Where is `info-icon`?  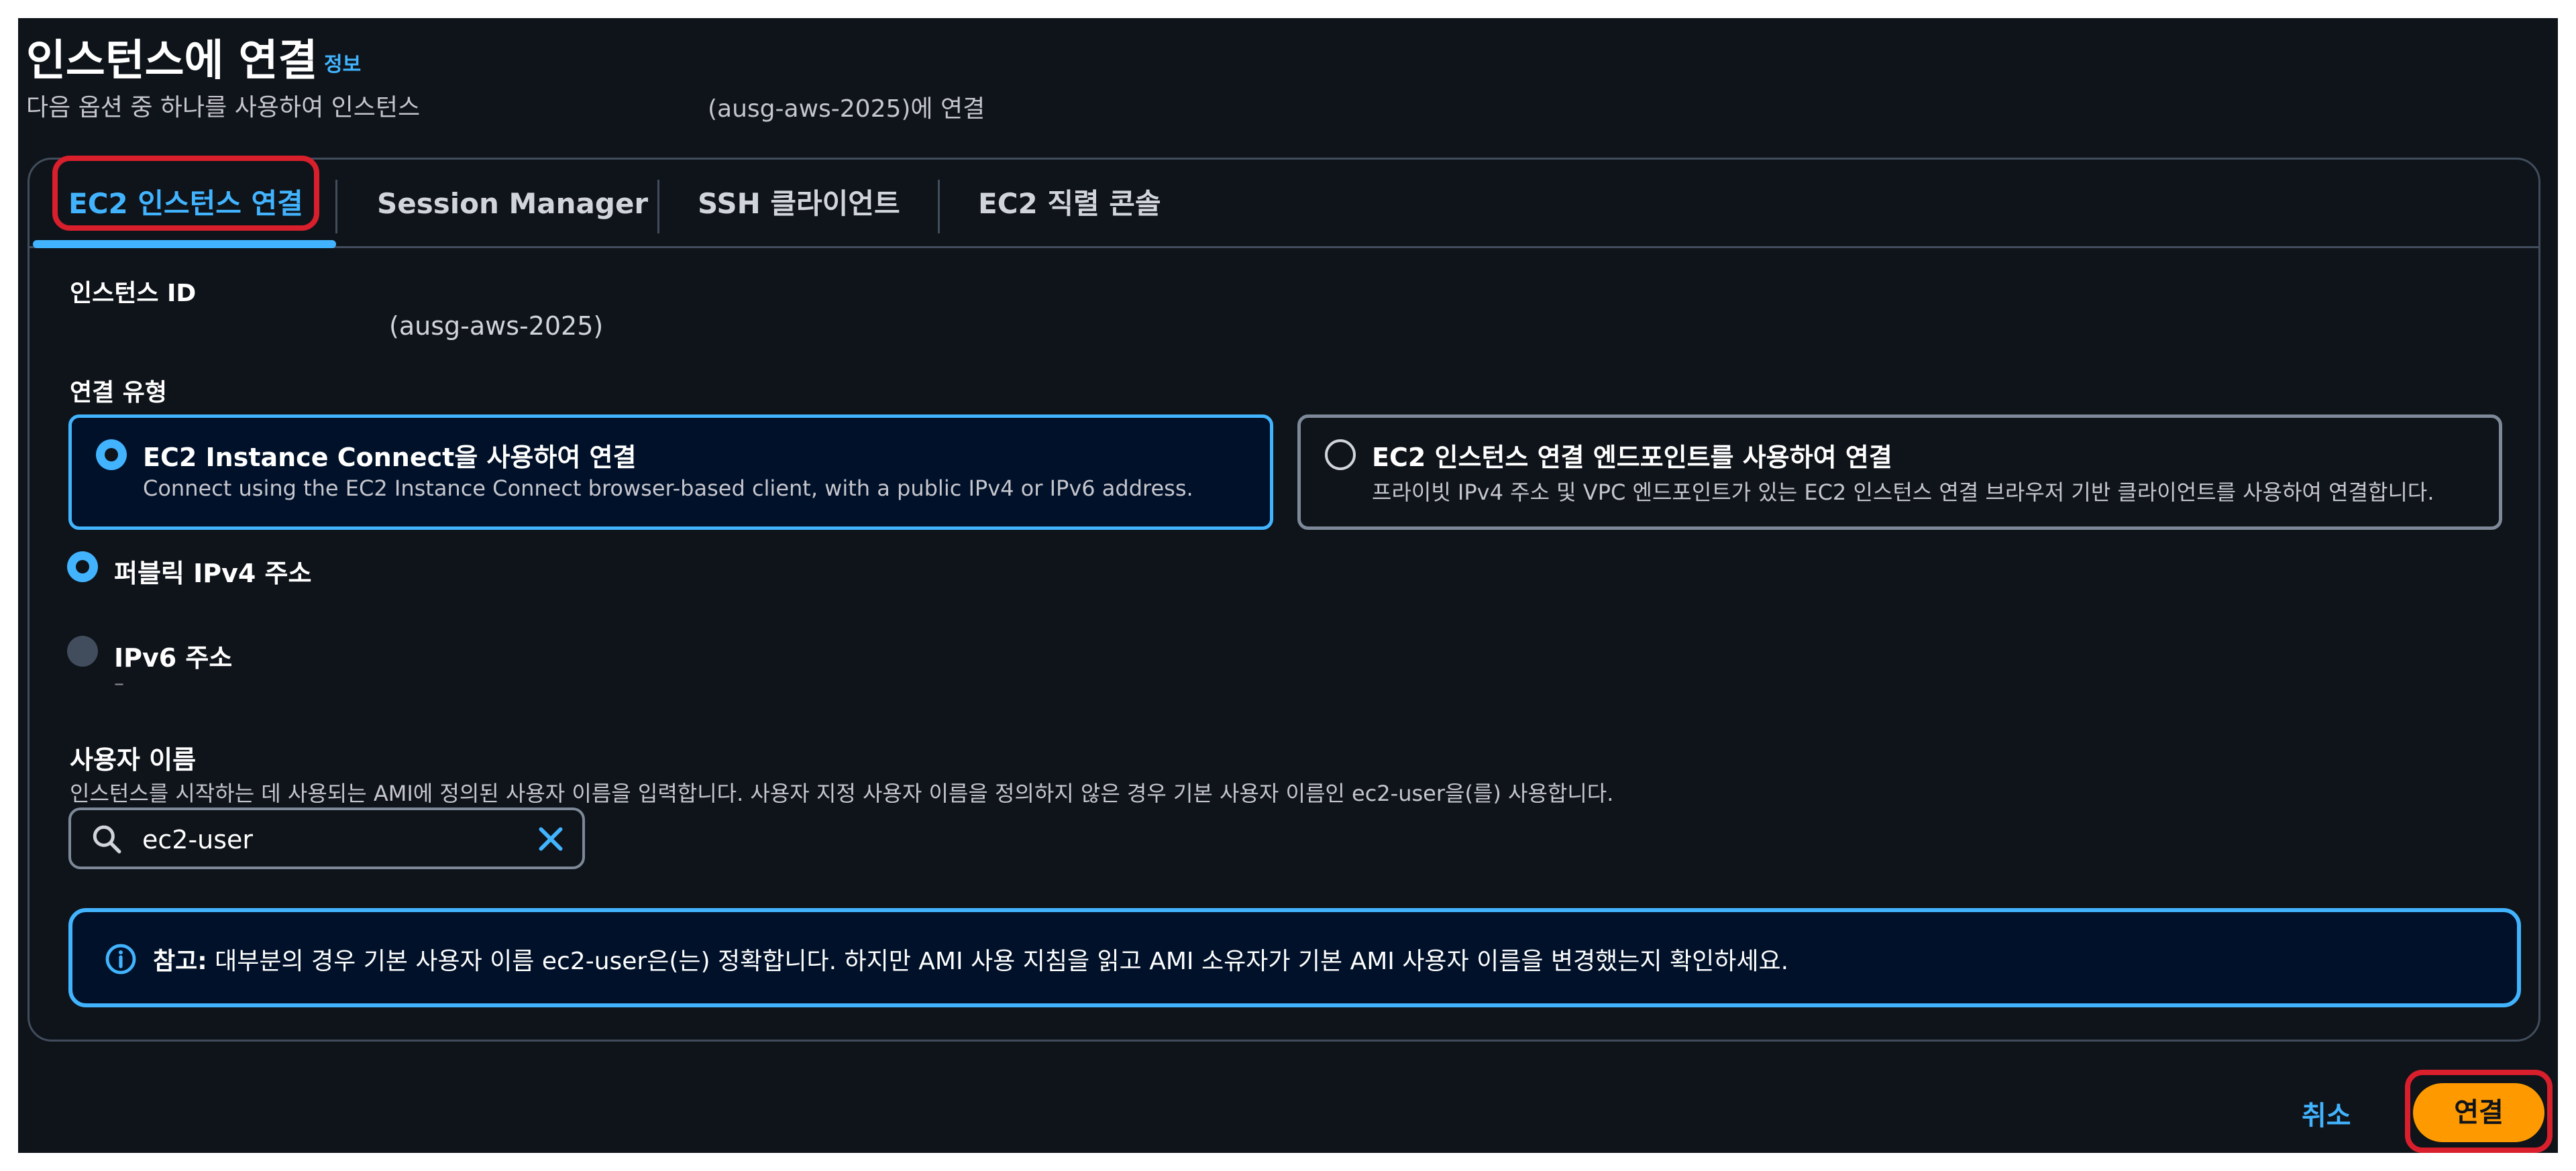 info-icon is located at coordinates (120, 959).